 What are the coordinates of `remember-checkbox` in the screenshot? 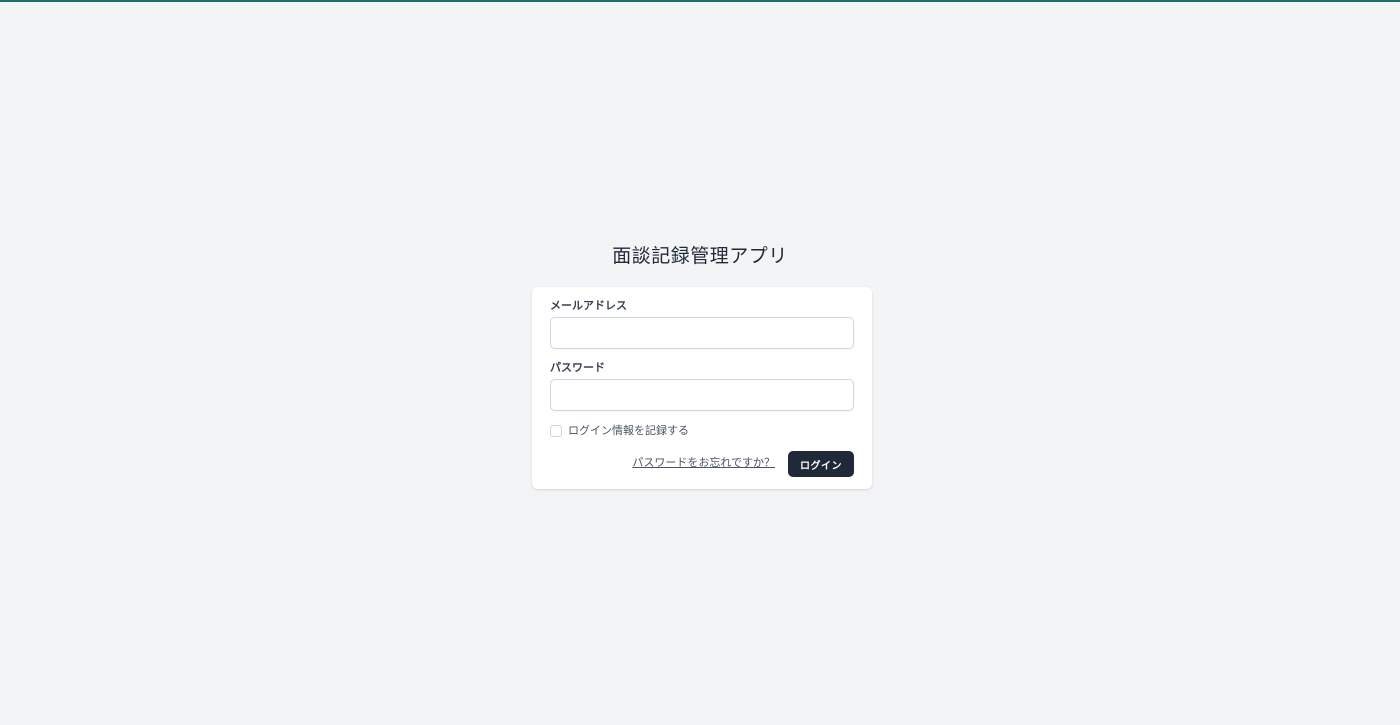 It's located at (556, 431).